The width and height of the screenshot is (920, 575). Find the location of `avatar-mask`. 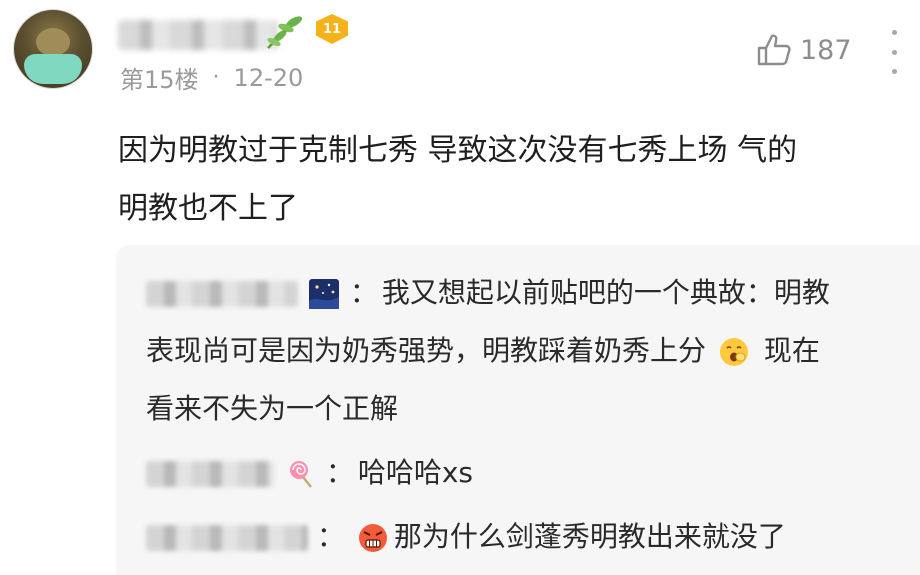

avatar-mask is located at coordinates (53, 69).